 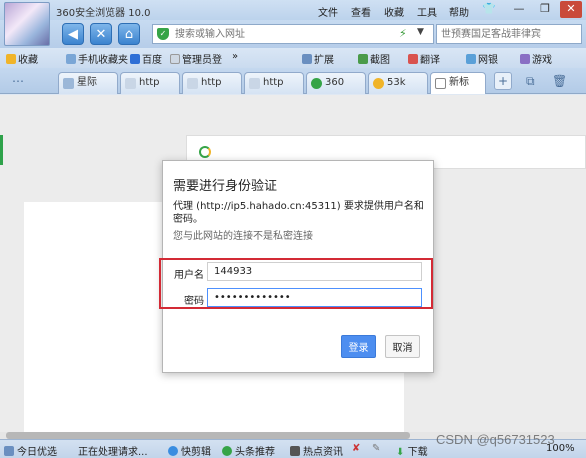 I want to click on bookmark-baidu: 百度, so click(x=146, y=58).